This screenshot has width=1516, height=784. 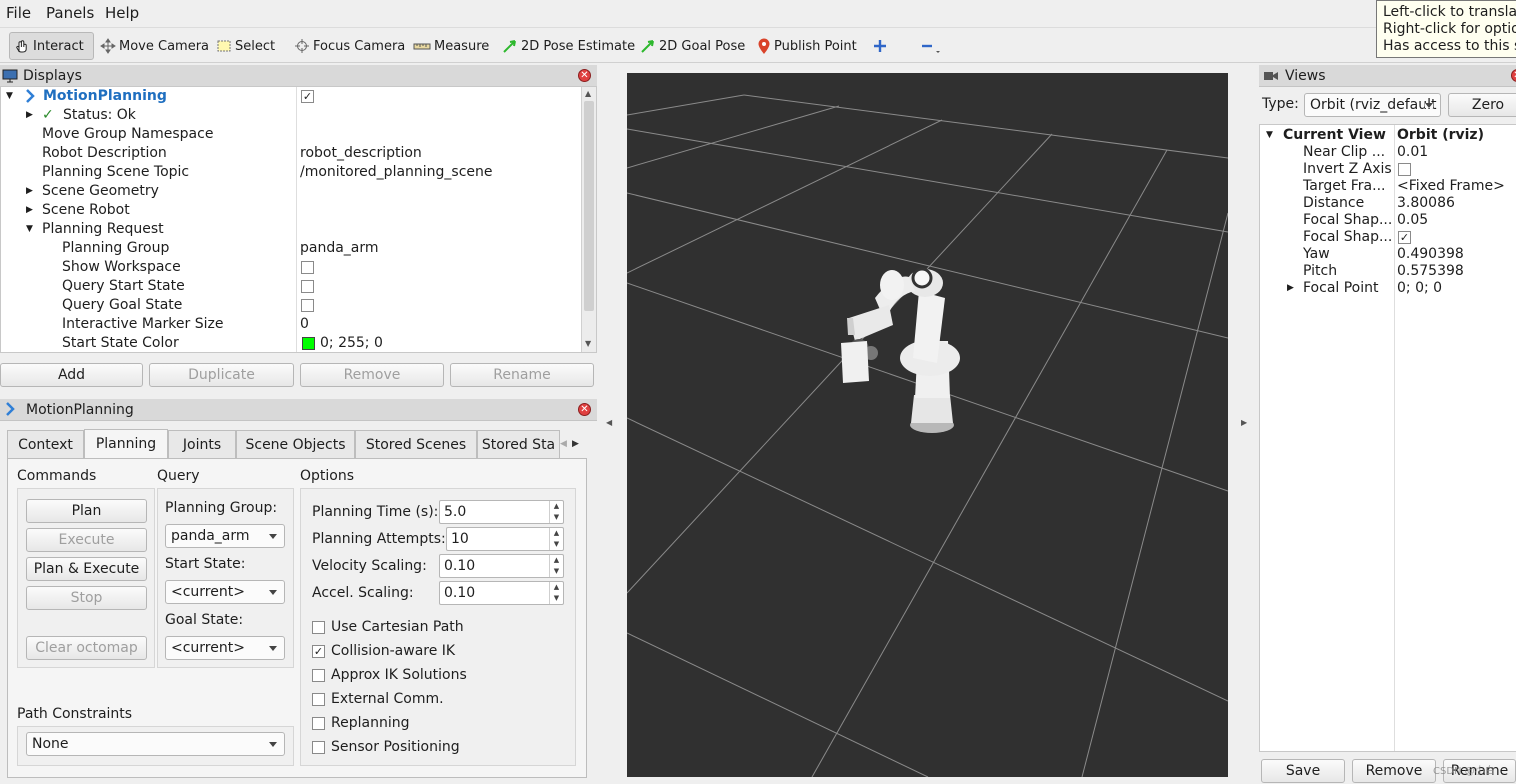 I want to click on collision-ik-checkbox: ✓, so click(x=318, y=651).